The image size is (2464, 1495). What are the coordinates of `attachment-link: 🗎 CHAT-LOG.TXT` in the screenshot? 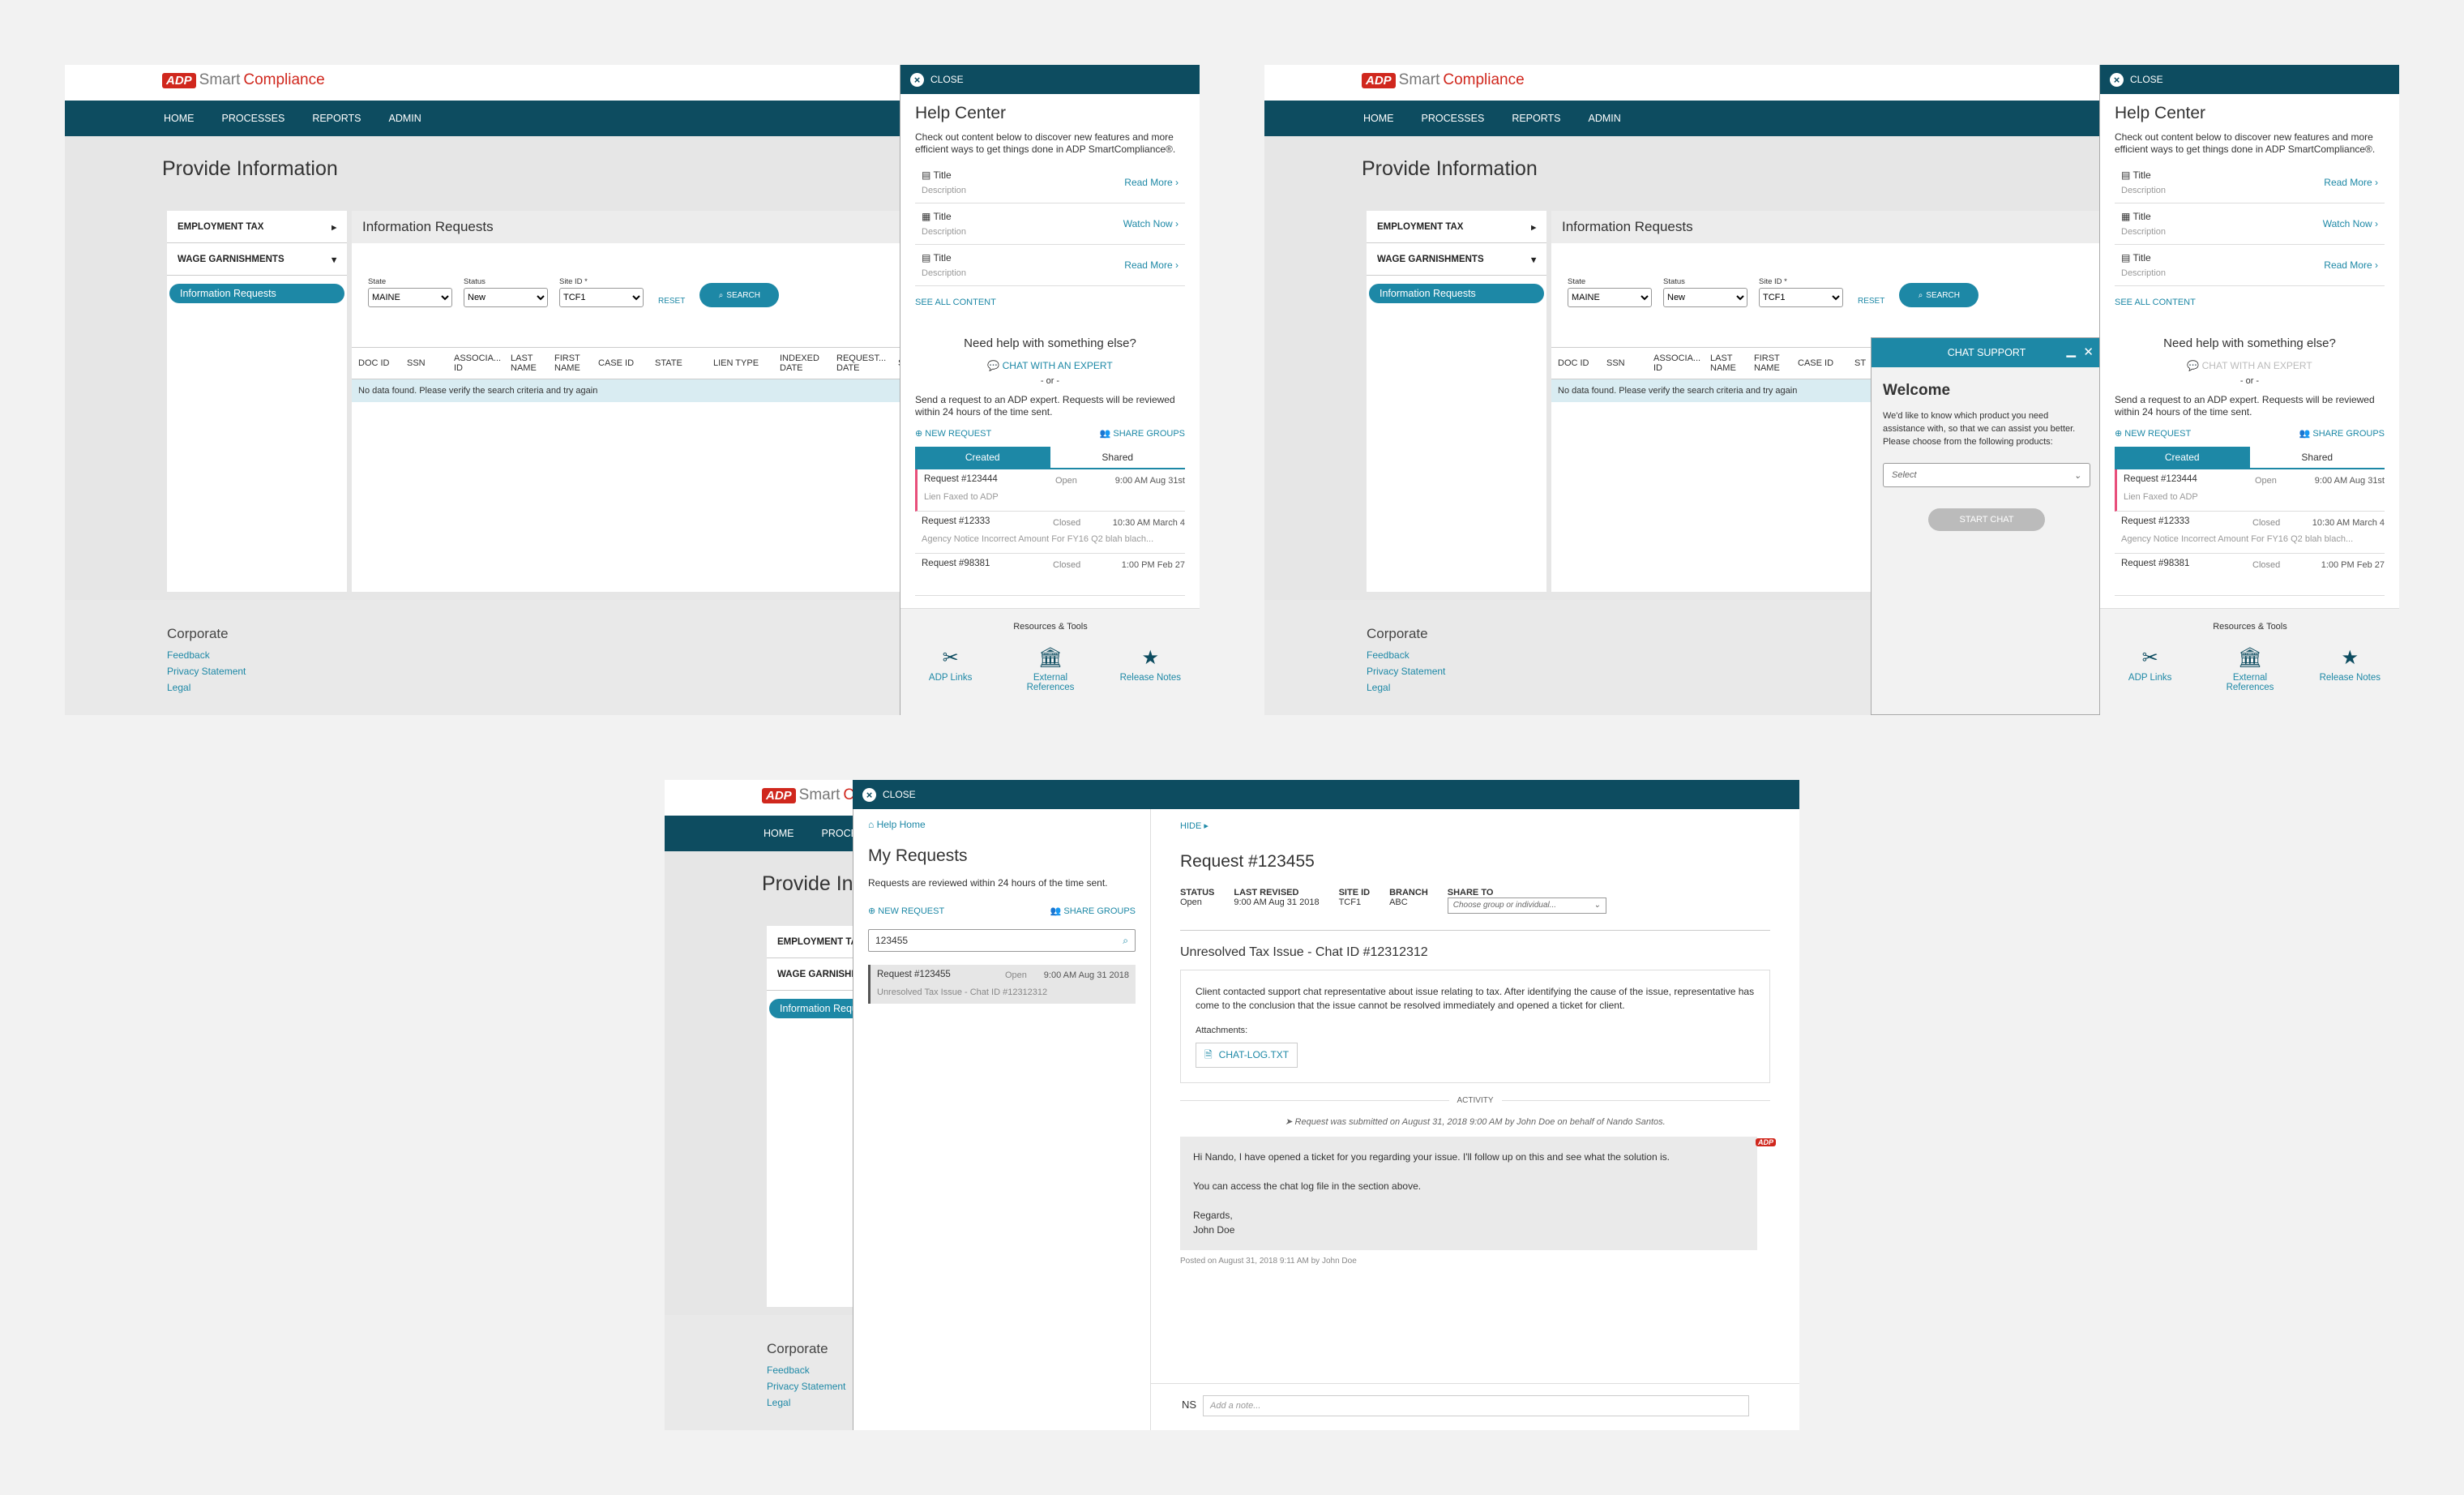 It's located at (1247, 1055).